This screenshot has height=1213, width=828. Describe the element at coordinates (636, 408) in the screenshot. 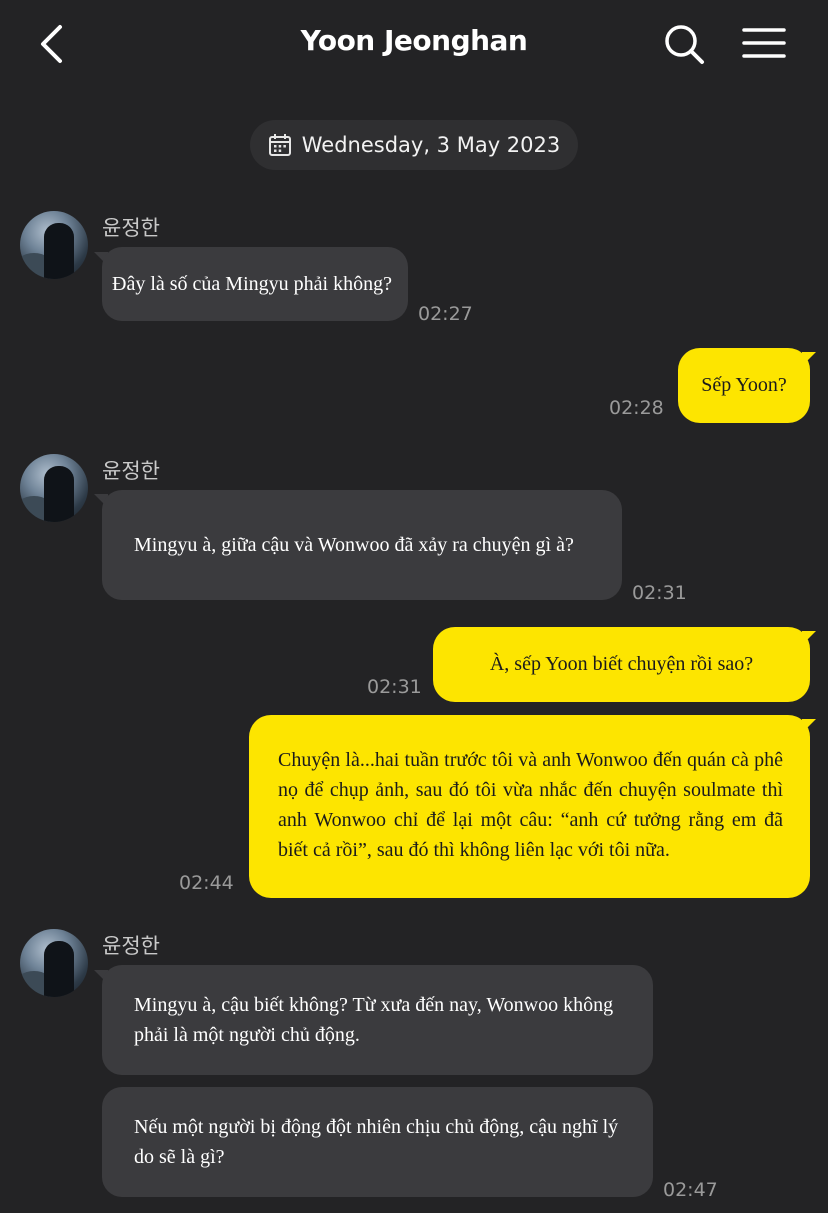

I see `message-time: 02:28` at that location.